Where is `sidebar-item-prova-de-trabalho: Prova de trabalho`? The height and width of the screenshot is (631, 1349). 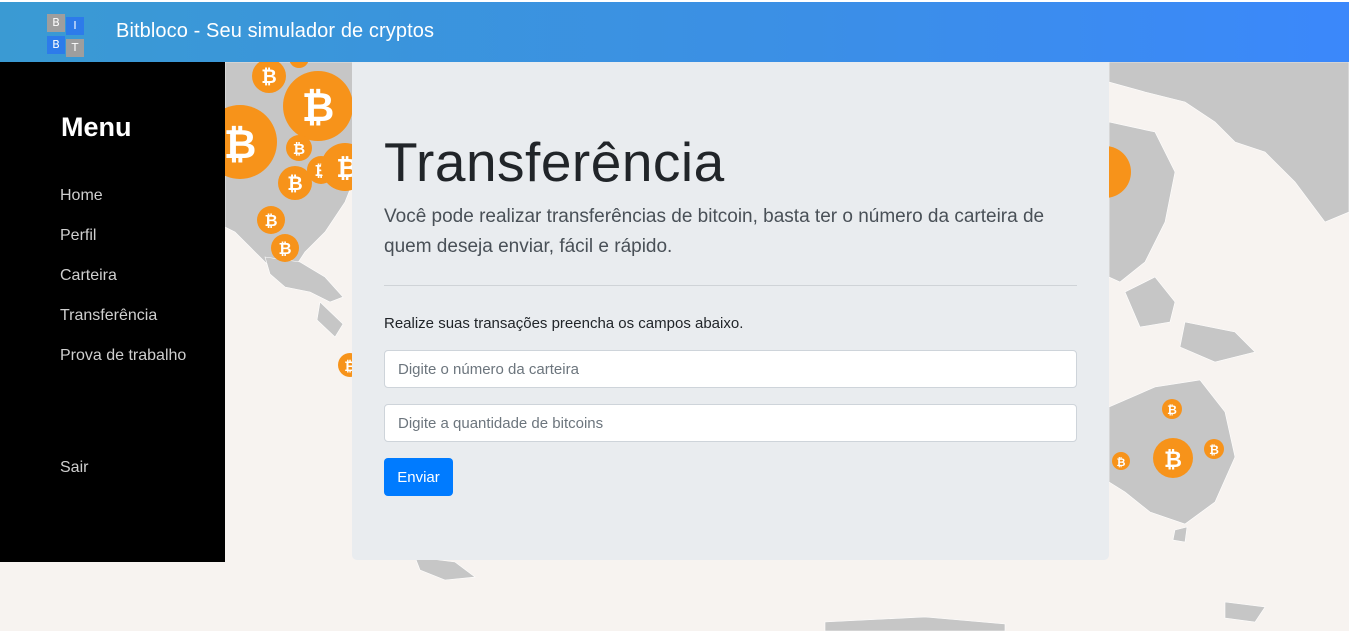 sidebar-item-prova-de-trabalho: Prova de trabalho is located at coordinates (123, 356).